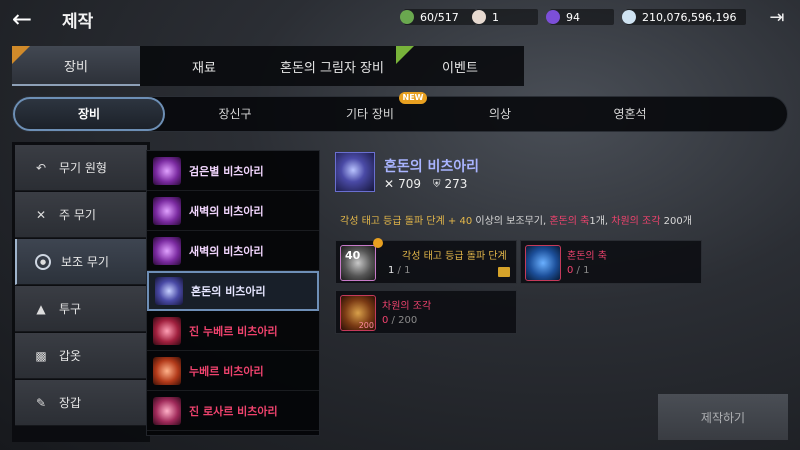 This screenshot has width=800, height=450. Describe the element at coordinates (228, 291) in the screenshot. I see `item-name: 혼돈의 비츠아리` at that location.